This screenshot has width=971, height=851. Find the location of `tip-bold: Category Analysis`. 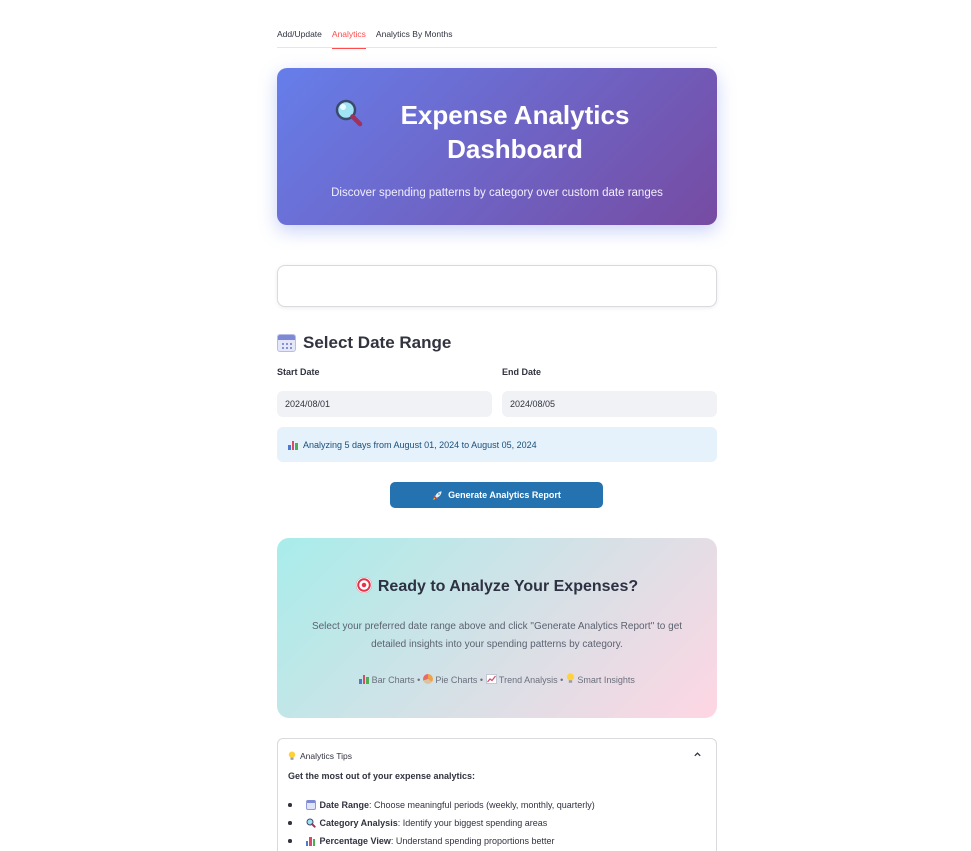

tip-bold: Category Analysis is located at coordinates (358, 823).